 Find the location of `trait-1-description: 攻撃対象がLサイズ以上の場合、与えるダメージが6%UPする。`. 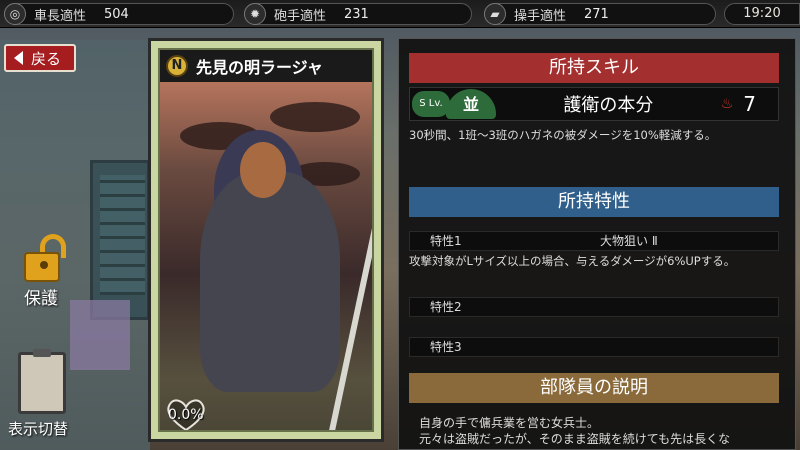

trait-1-description: 攻撃対象がLサイズ以上の場合、与えるダメージが6%UPする。 is located at coordinates (572, 261).